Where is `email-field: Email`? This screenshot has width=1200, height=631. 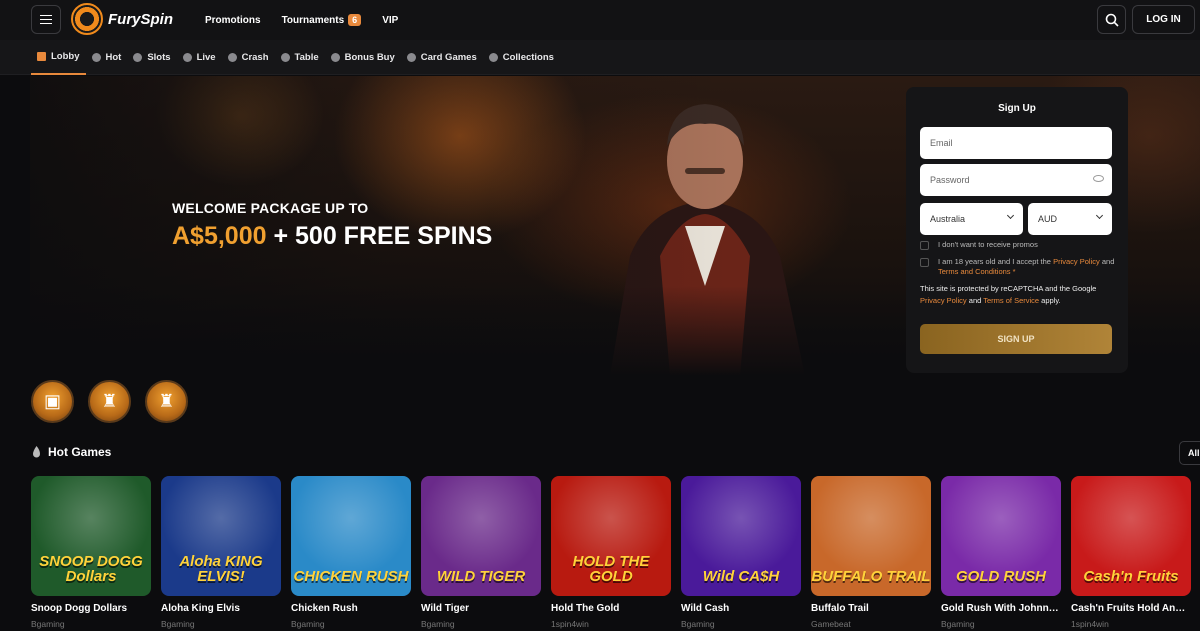
email-field: Email is located at coordinates (1016, 143).